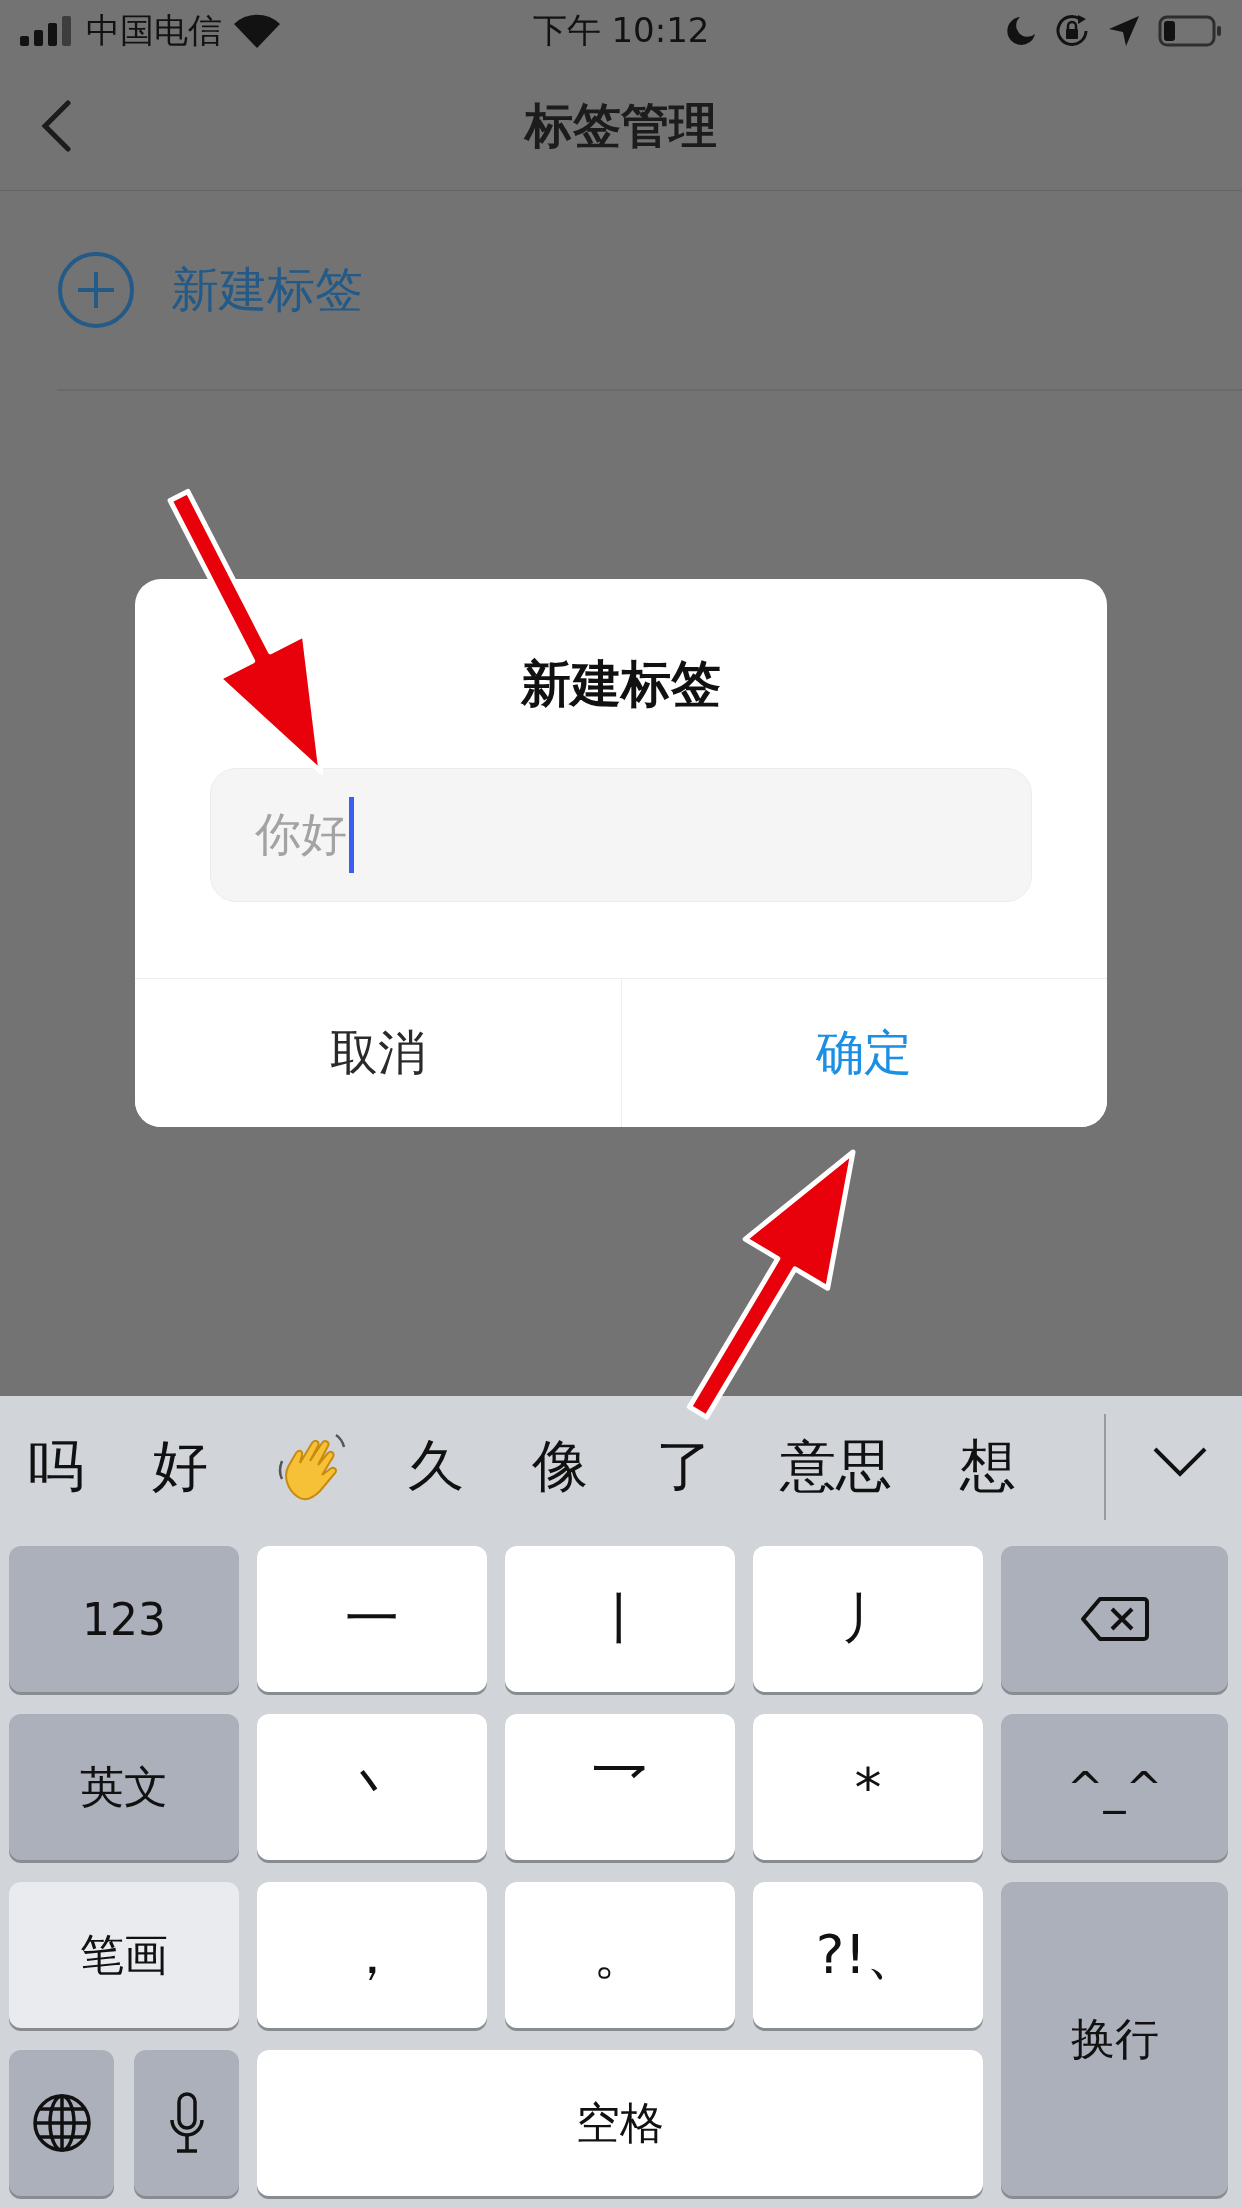  Describe the element at coordinates (620, 2123) in the screenshot. I see `space-key: 空格` at that location.